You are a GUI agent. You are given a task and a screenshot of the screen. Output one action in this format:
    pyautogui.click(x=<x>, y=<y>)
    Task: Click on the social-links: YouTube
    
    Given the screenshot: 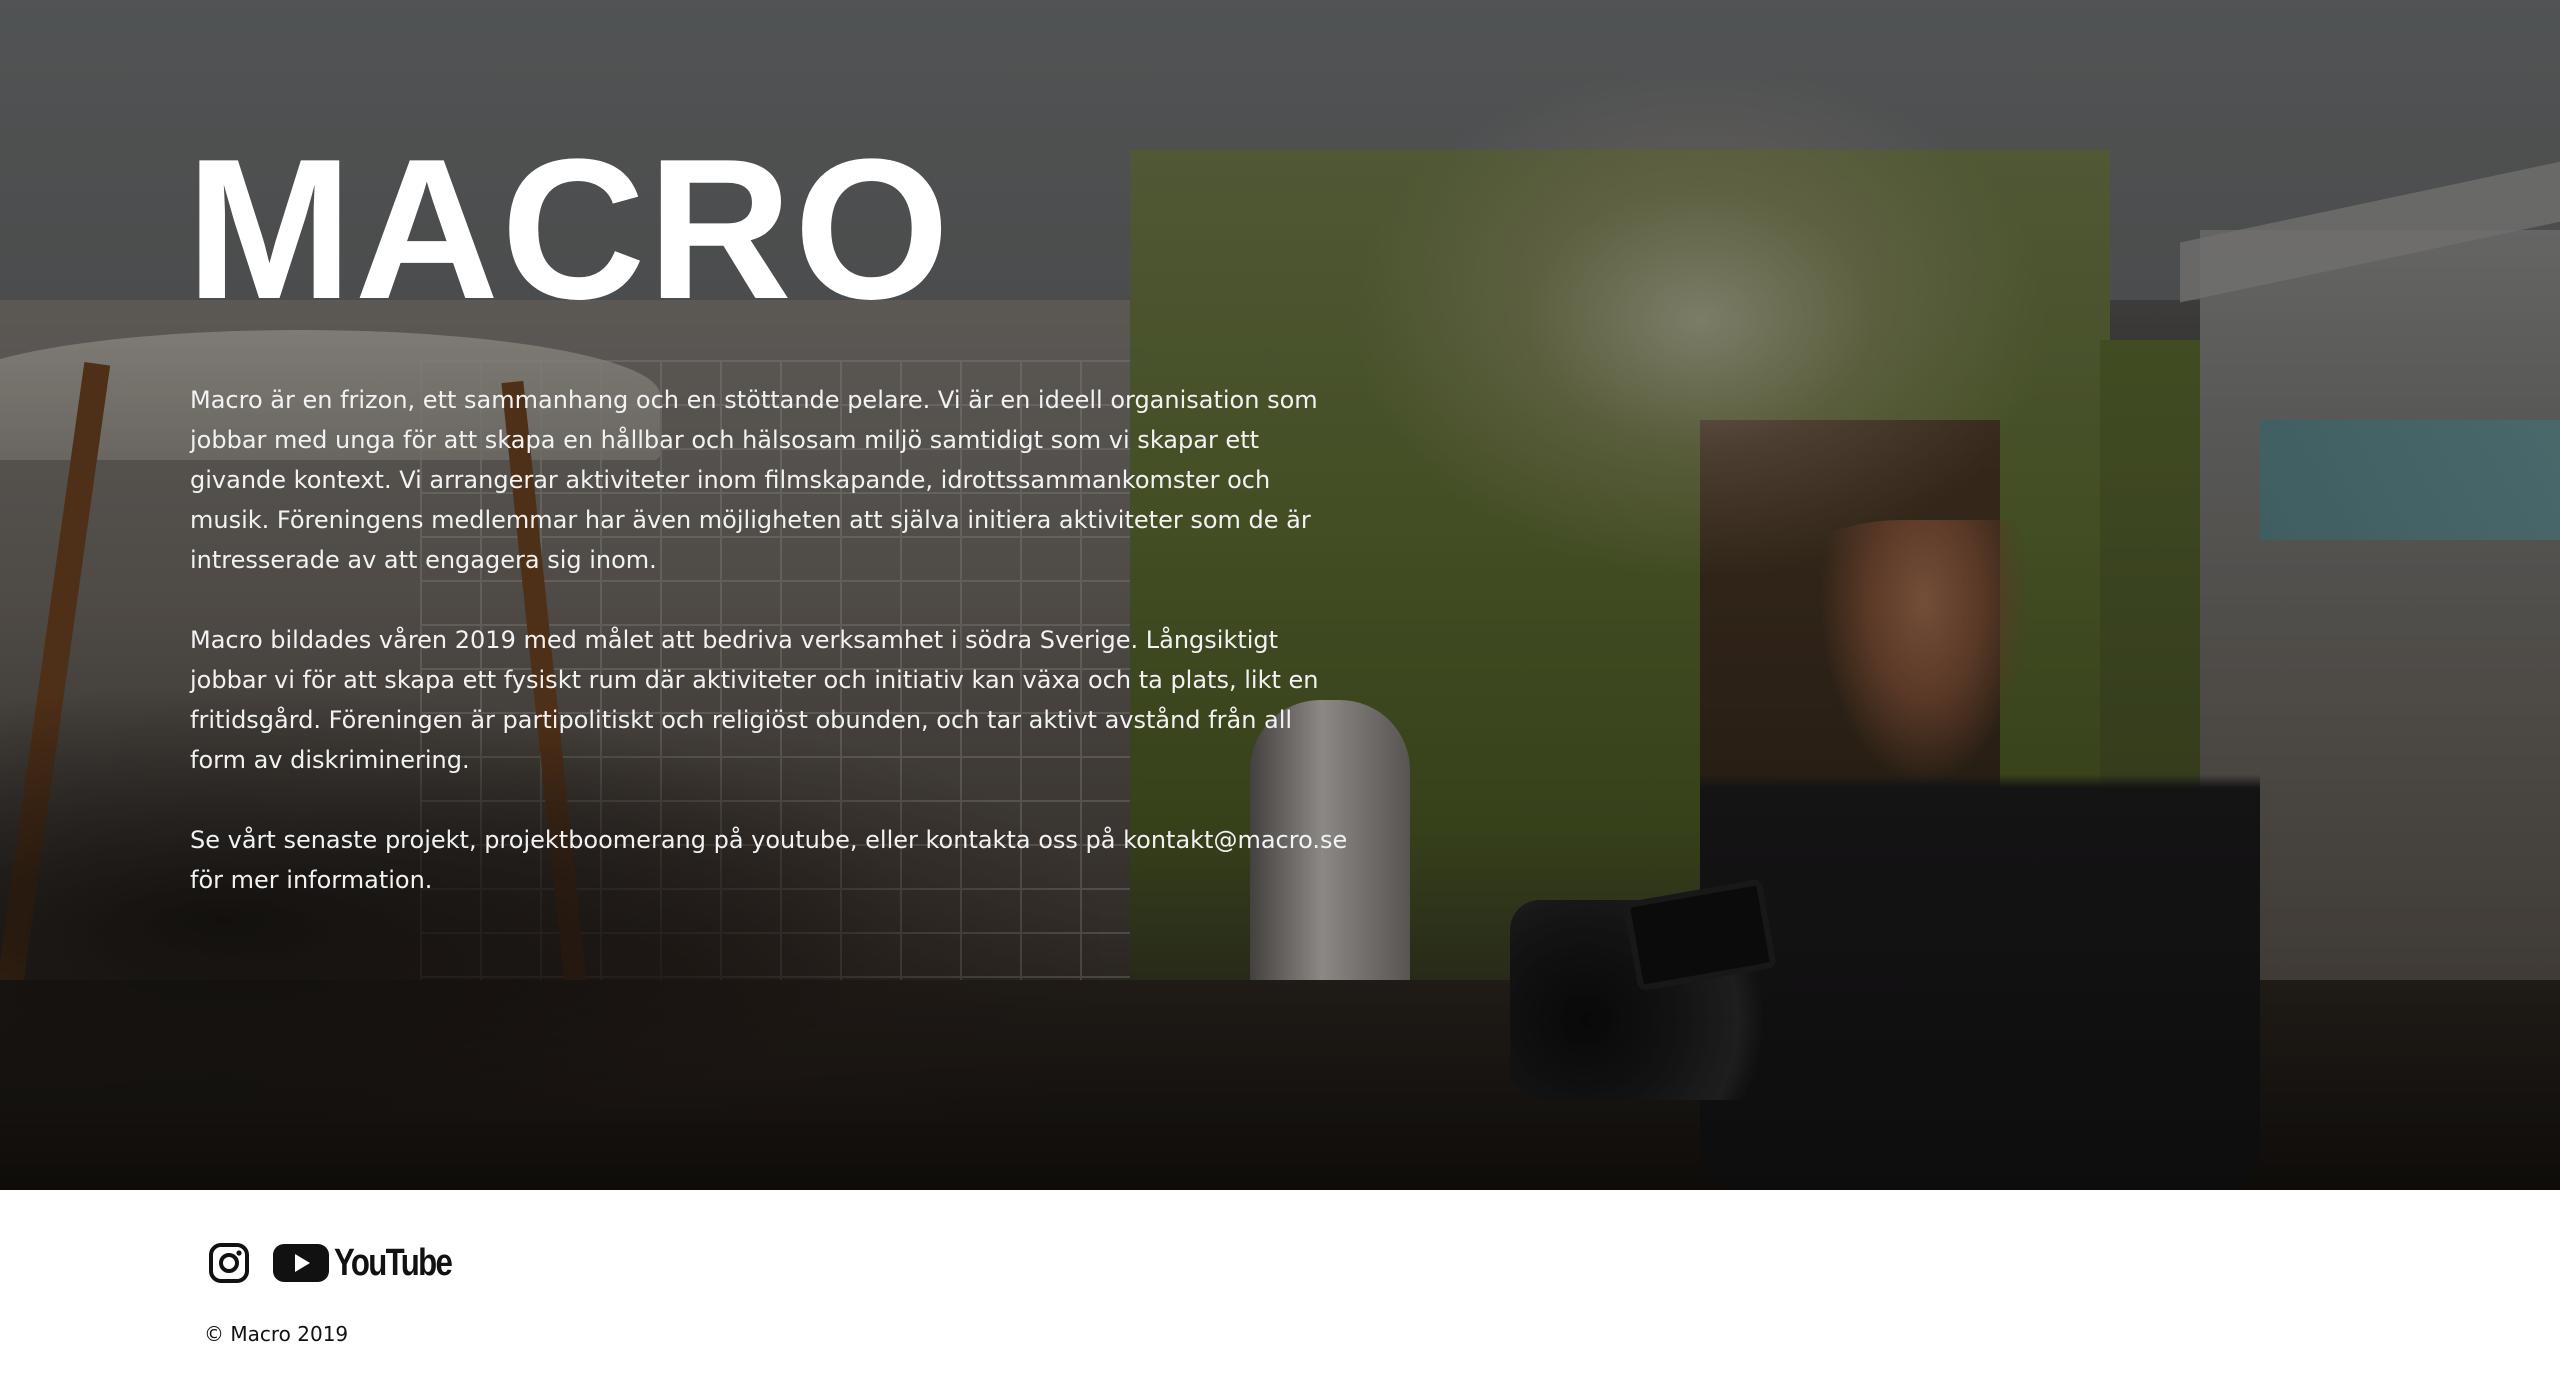 What is the action you would take?
    pyautogui.click(x=342, y=1263)
    